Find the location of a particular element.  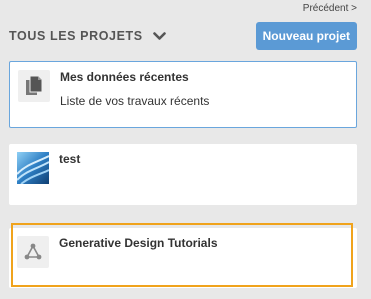

all-projects-dropdown: TOUS LES PROJETS is located at coordinates (87, 36).